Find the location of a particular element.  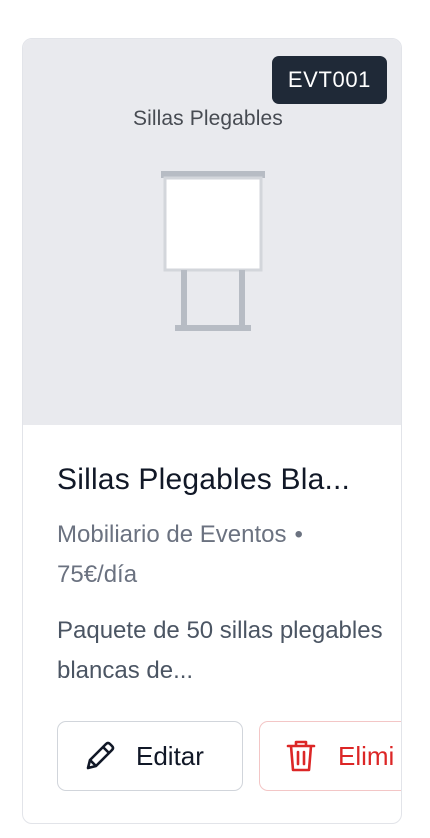

product-price: 75€/día is located at coordinates (97, 574).